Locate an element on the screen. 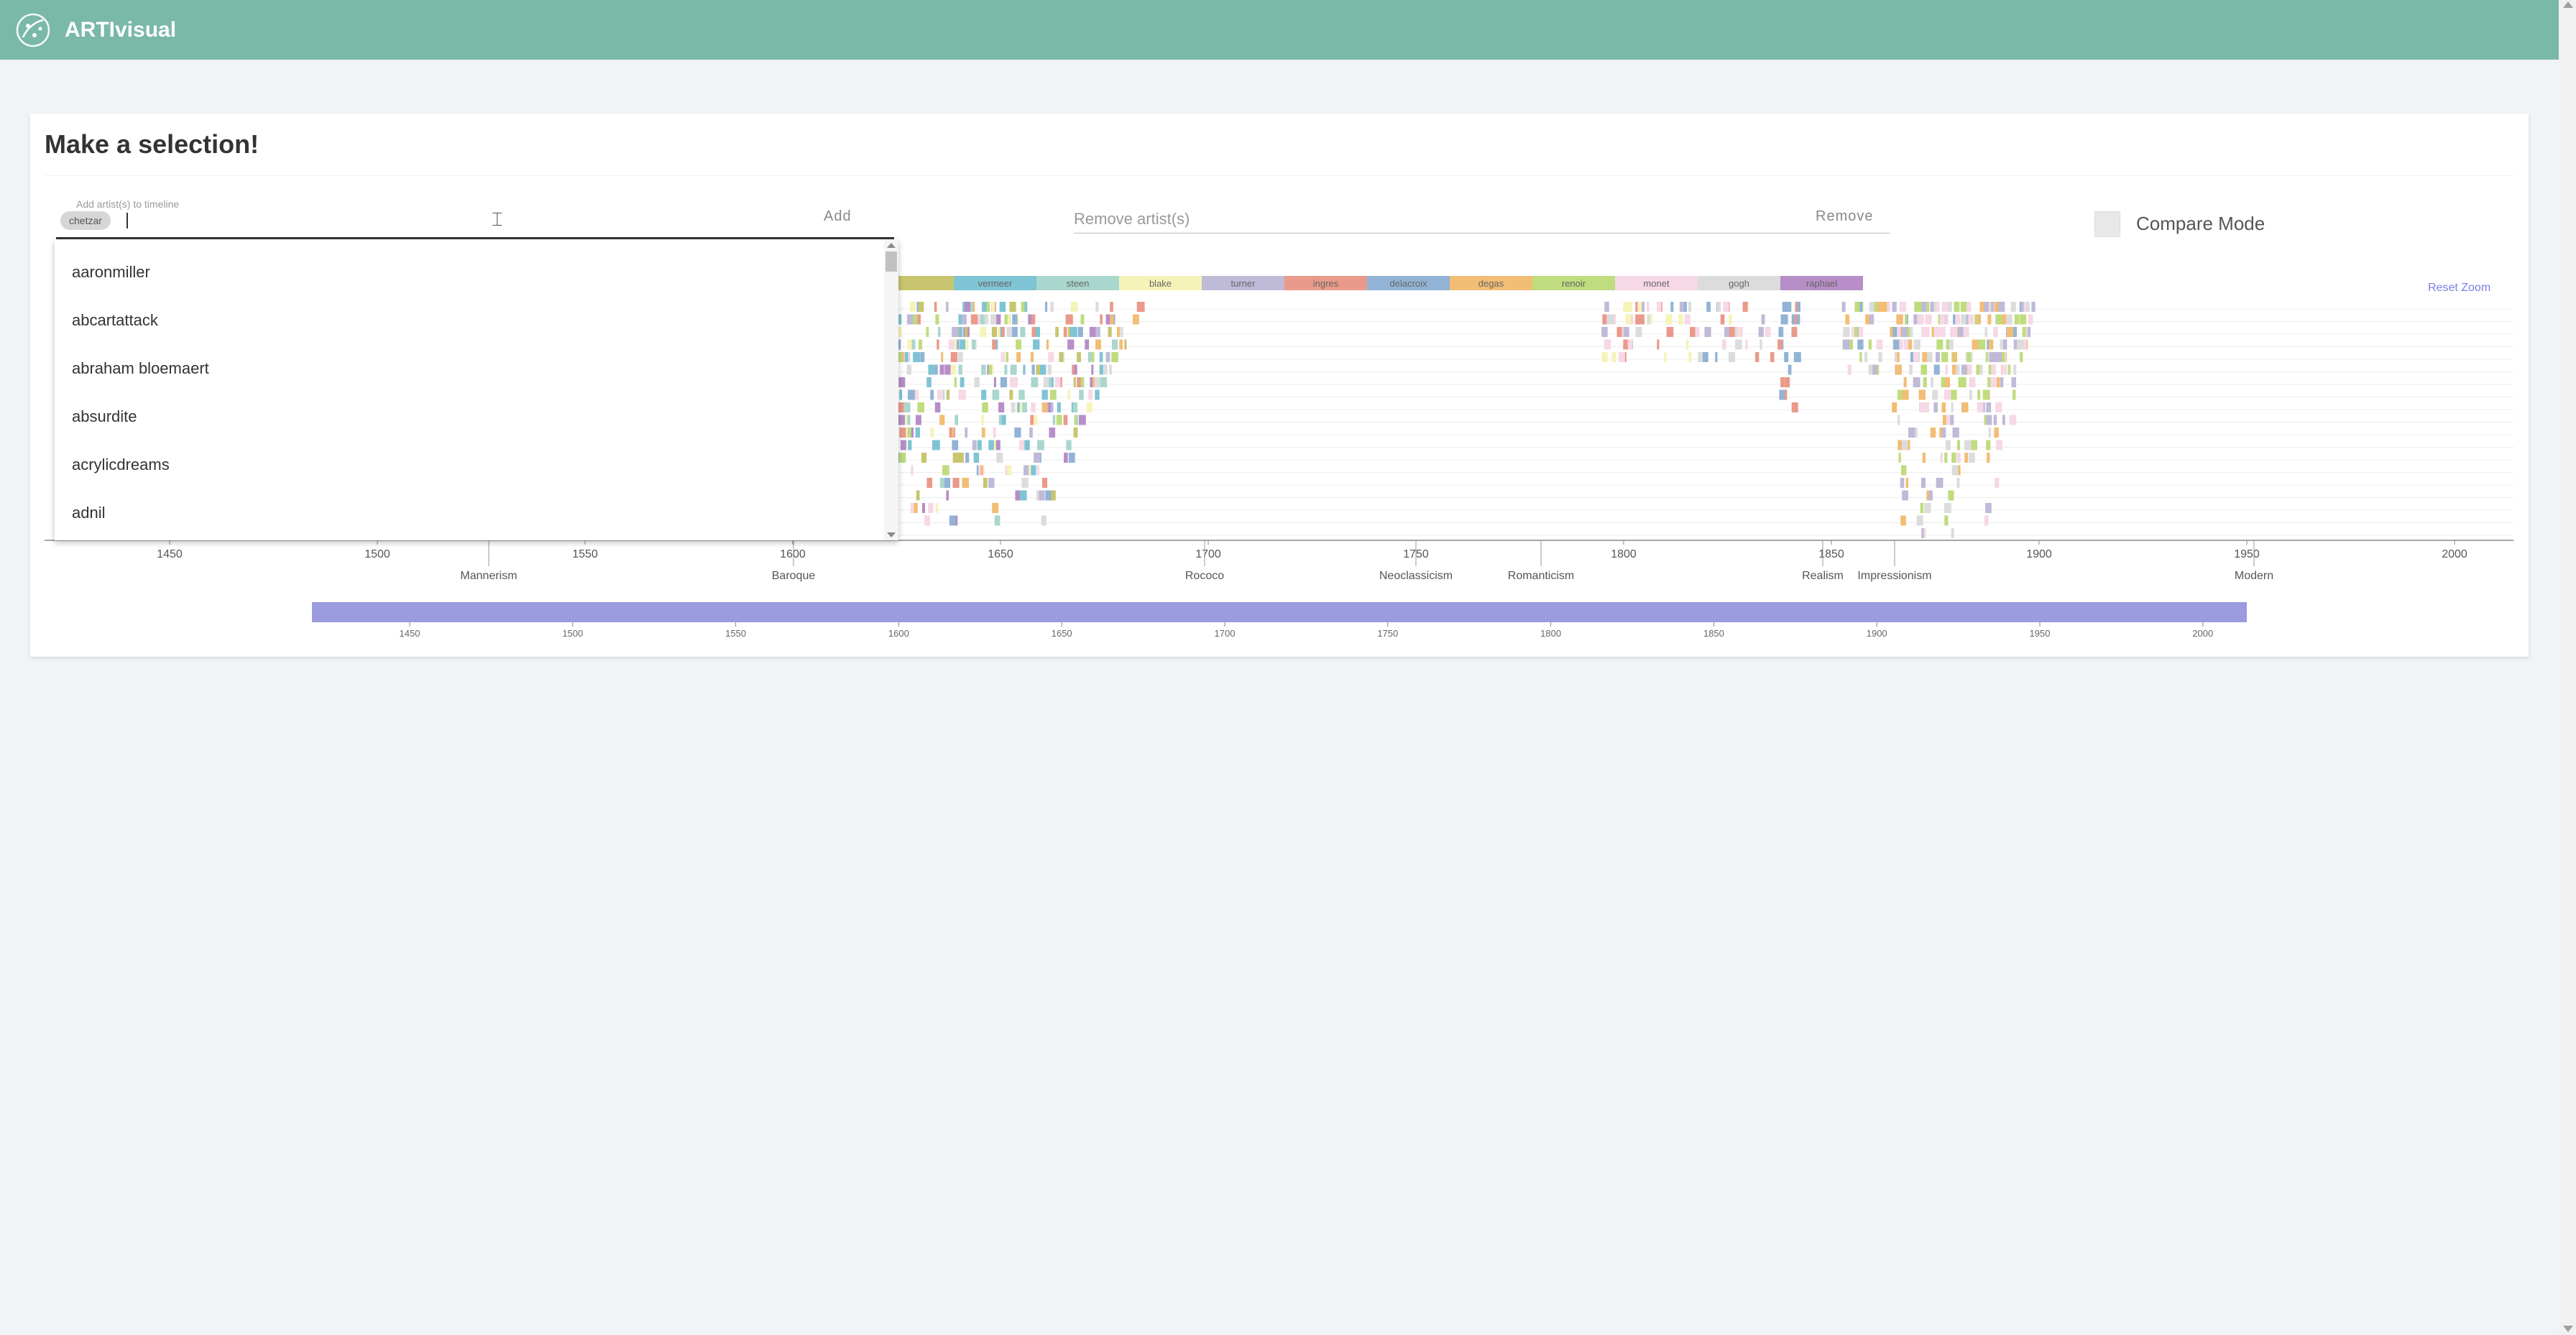 This screenshot has height=1335, width=2576. dropdown-option: aaronmiller is located at coordinates (111, 272).